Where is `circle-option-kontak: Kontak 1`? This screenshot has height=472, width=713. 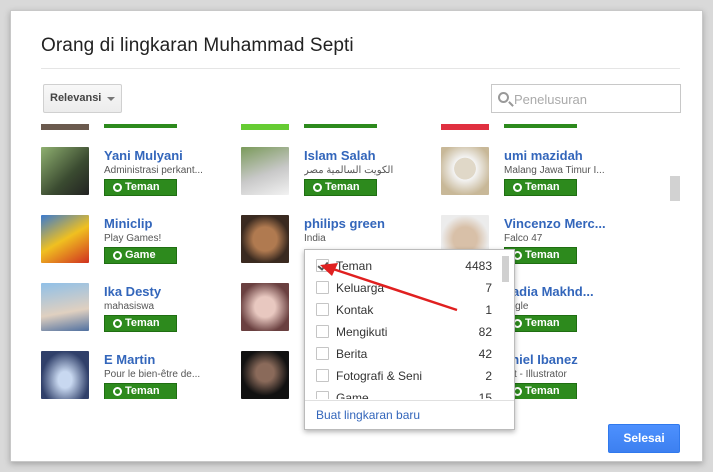
circle-option-kontak: Kontak 1 is located at coordinates (402, 310).